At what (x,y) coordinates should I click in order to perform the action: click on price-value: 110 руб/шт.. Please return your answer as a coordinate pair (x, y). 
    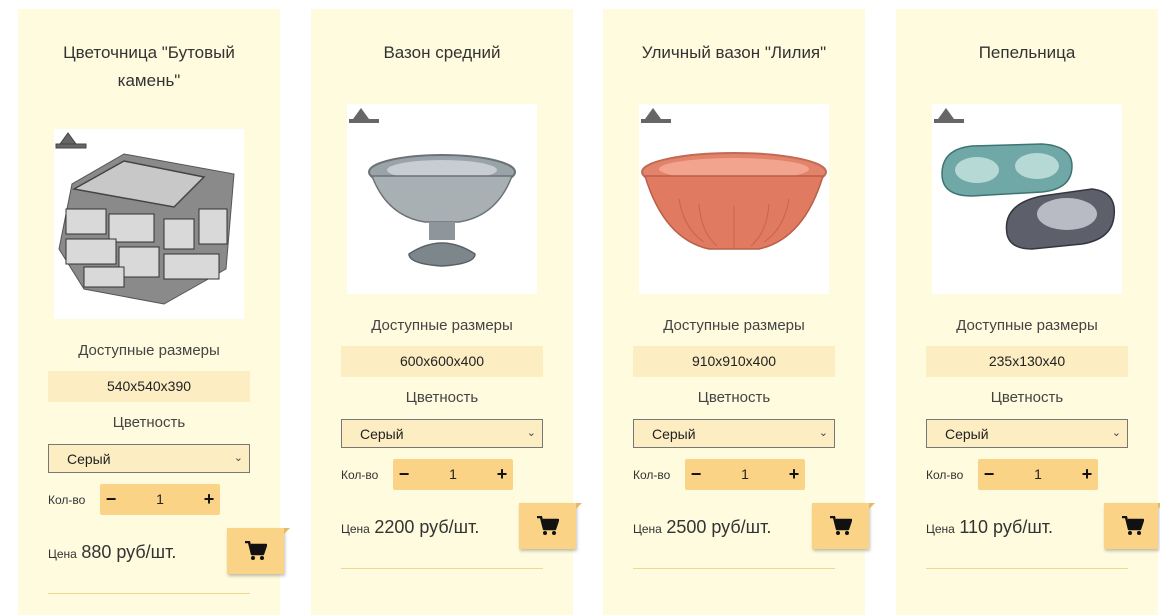
    Looking at the image, I should click on (1006, 527).